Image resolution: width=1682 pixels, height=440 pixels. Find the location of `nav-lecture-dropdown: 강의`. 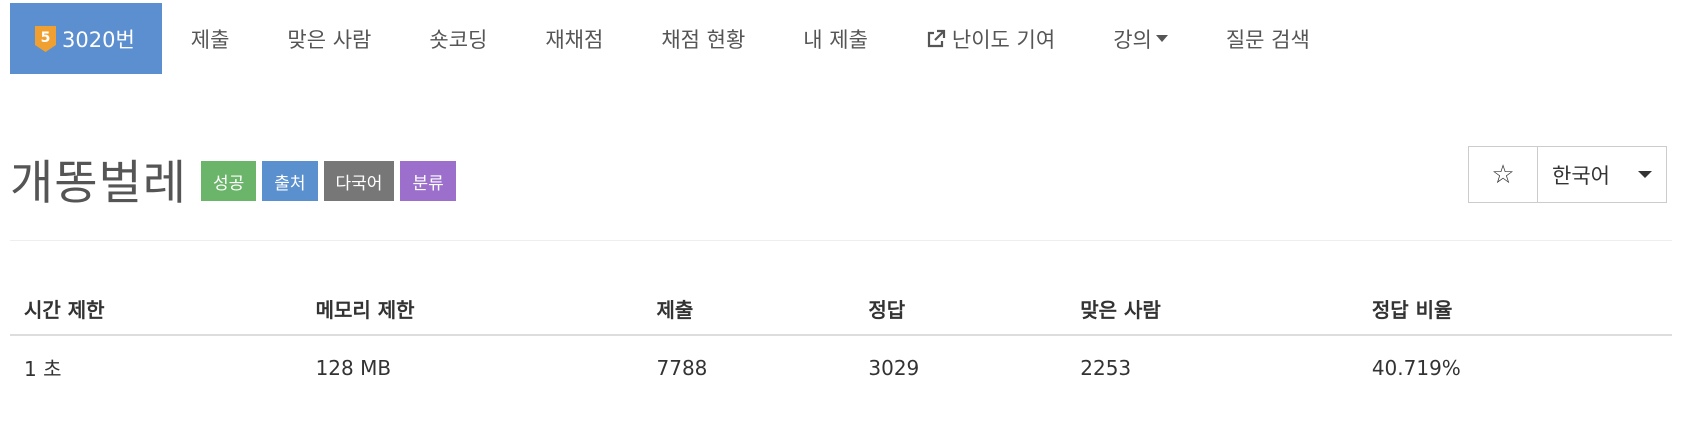

nav-lecture-dropdown: 강의 is located at coordinates (1140, 38).